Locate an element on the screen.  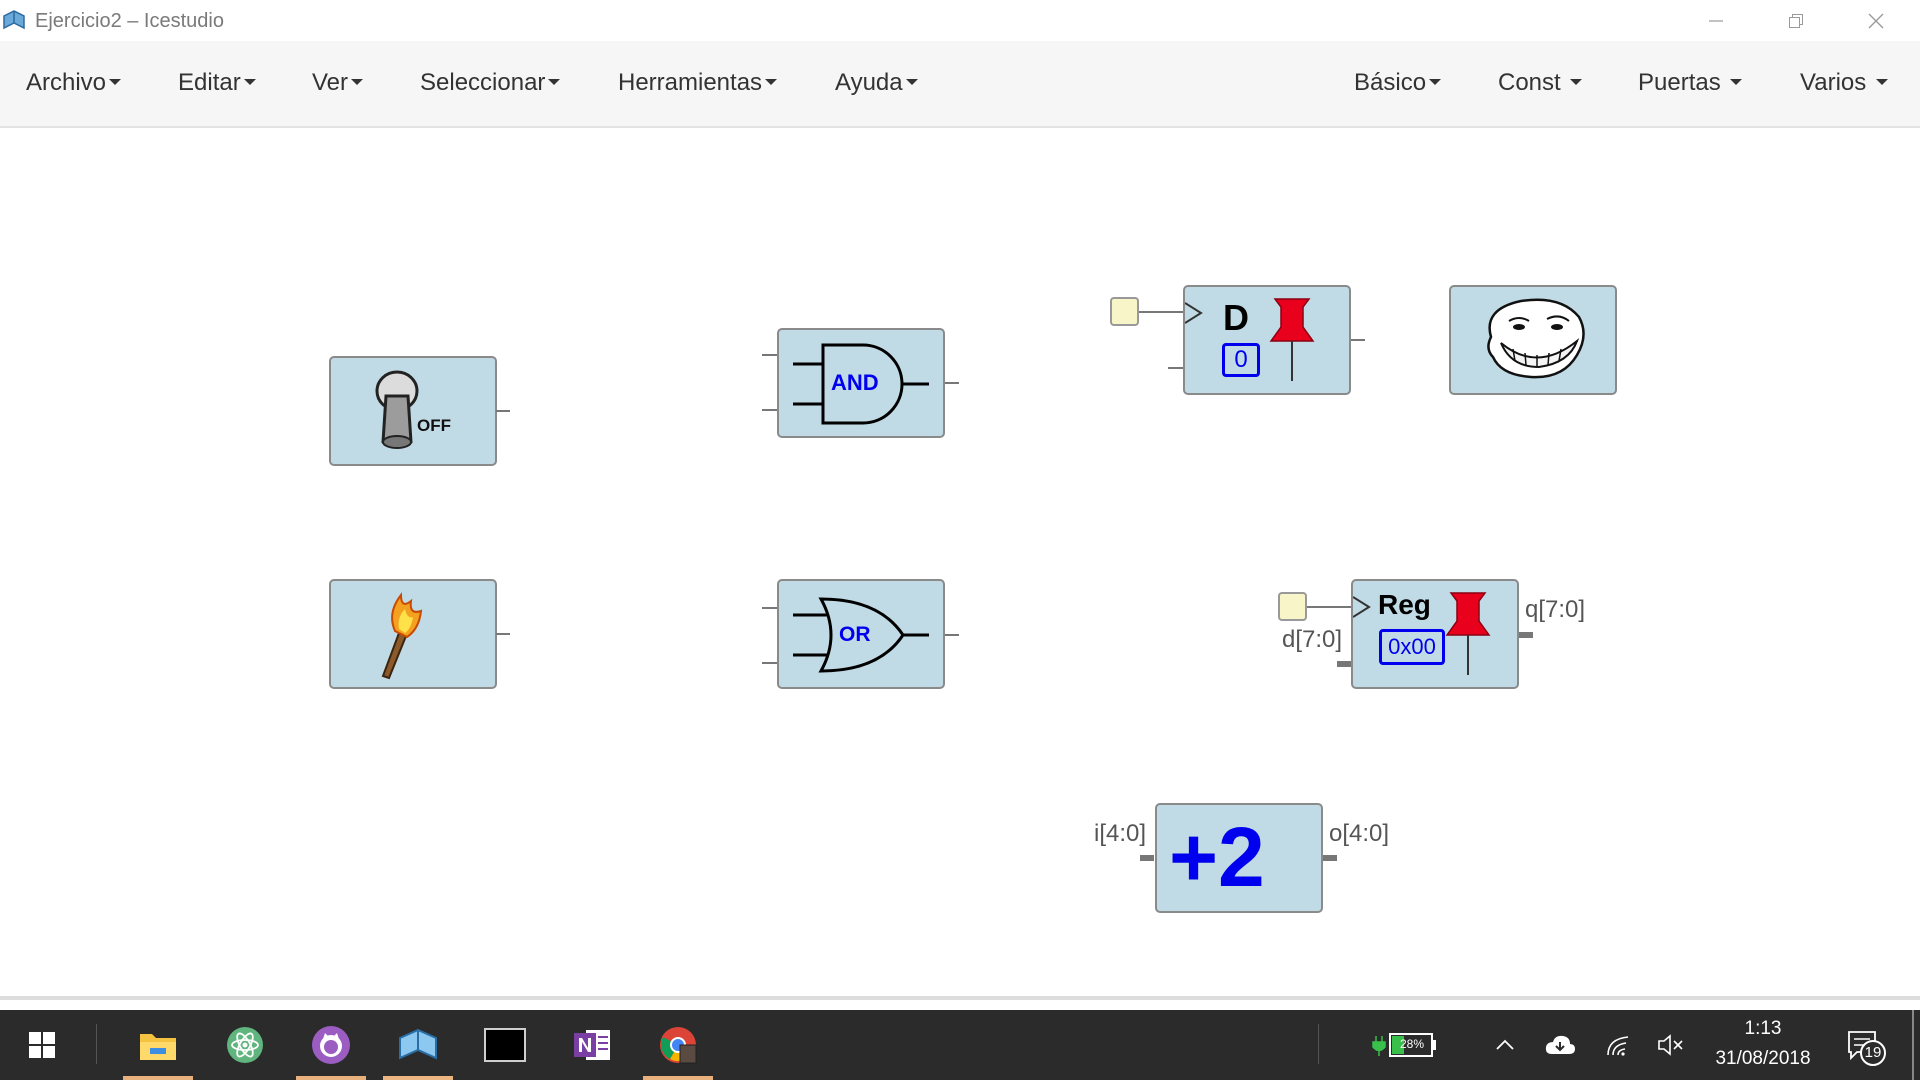
taskbar-divider is located at coordinates (96, 1044).